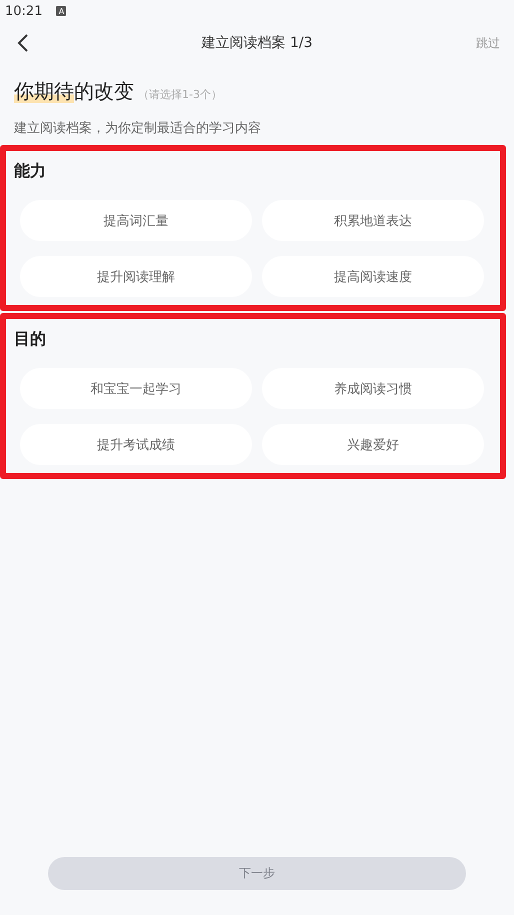 The height and width of the screenshot is (915, 514). I want to click on back-icon, so click(23, 43).